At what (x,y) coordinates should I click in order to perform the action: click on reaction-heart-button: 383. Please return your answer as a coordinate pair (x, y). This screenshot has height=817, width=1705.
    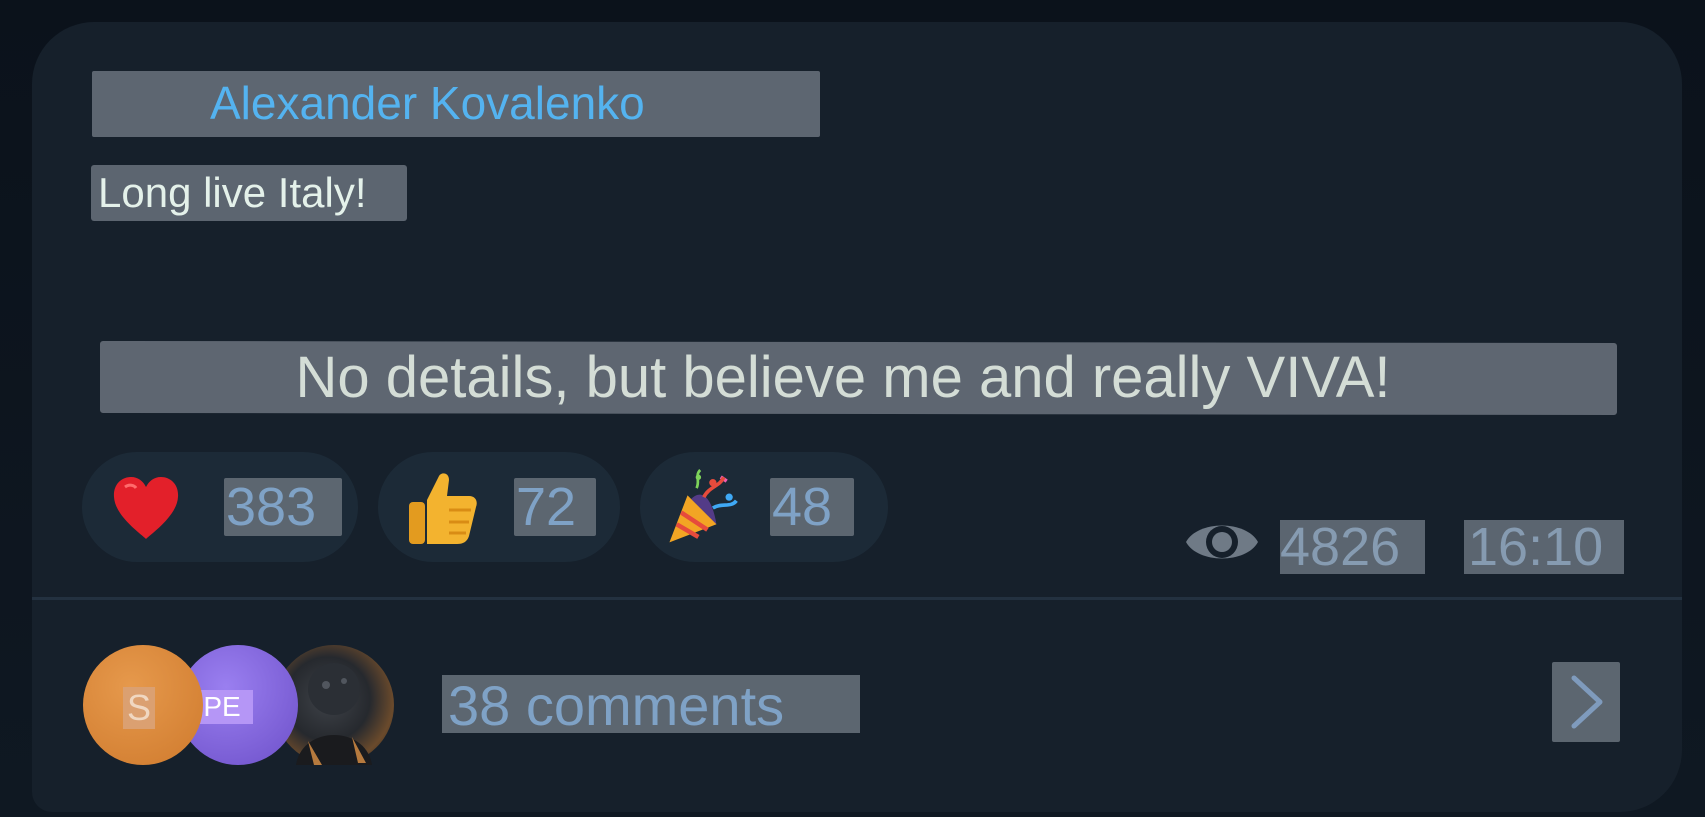
    Looking at the image, I should click on (220, 507).